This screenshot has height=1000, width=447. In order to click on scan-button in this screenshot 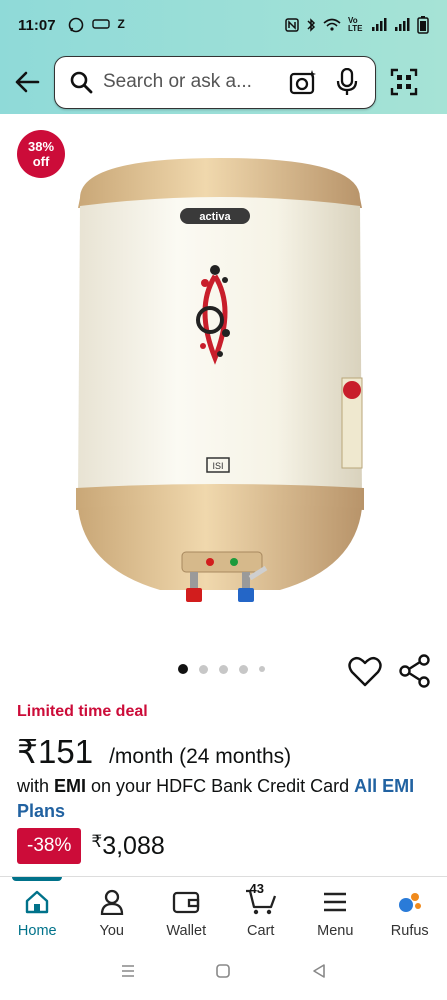, I will do `click(404, 82)`.